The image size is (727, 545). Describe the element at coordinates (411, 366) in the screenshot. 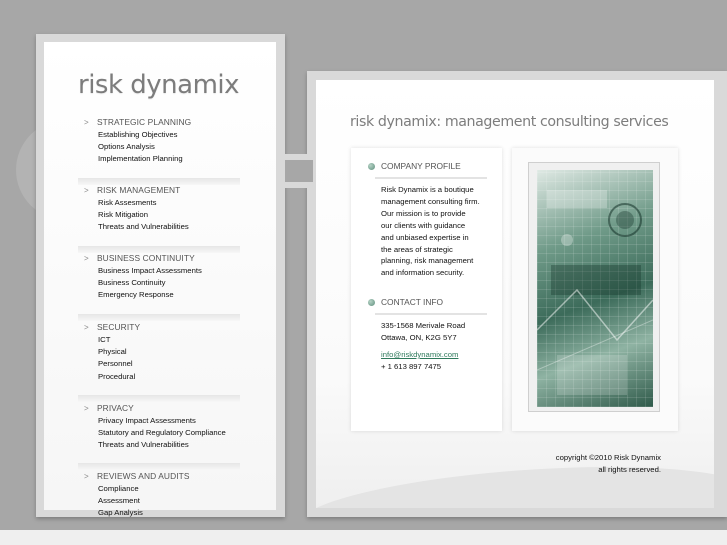

I see `contact-phone: + 1 613 897 7475` at that location.